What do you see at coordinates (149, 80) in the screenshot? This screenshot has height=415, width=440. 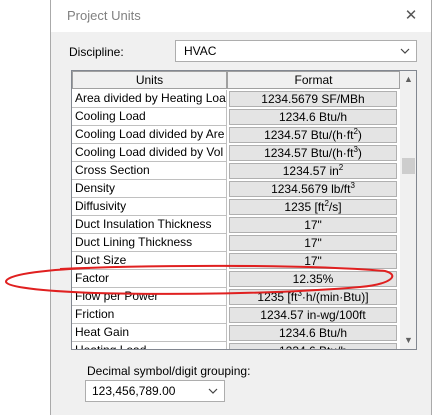 I see `column-header-units: Units` at bounding box center [149, 80].